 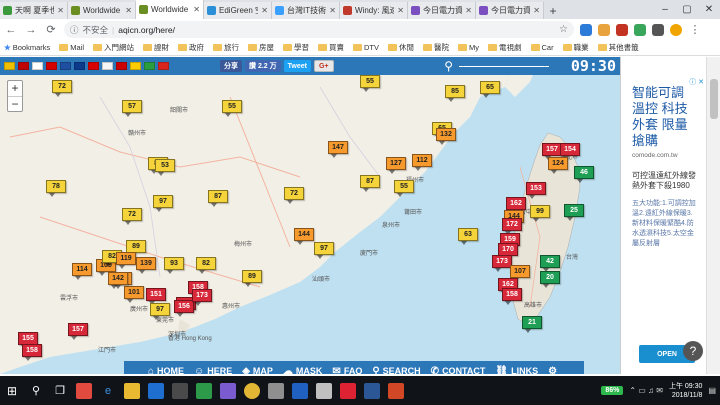 I want to click on maximize-button: ▢, so click(x=687, y=9).